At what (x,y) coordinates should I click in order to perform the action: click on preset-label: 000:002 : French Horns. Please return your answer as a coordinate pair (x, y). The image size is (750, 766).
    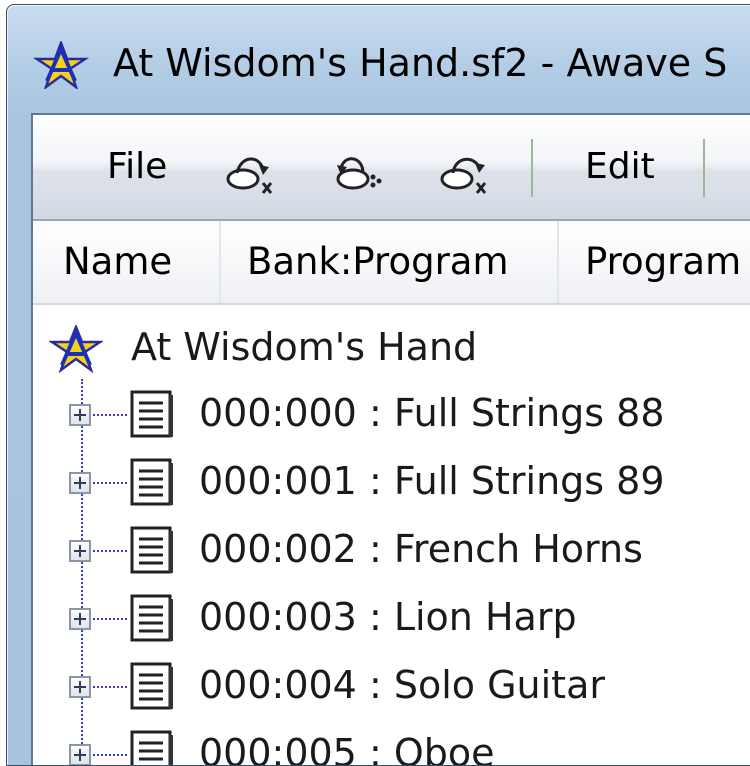
    Looking at the image, I should click on (421, 549).